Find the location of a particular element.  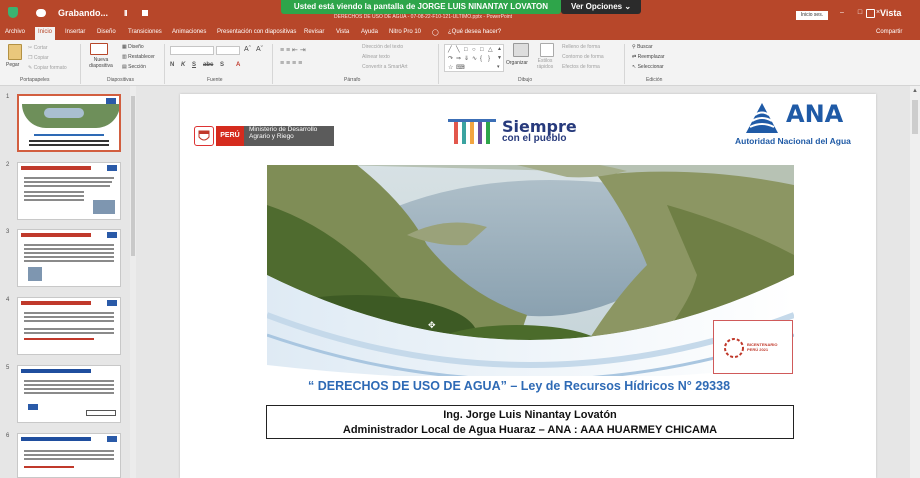

replace-button: ⇄ Reemplazar is located at coordinates (648, 57).